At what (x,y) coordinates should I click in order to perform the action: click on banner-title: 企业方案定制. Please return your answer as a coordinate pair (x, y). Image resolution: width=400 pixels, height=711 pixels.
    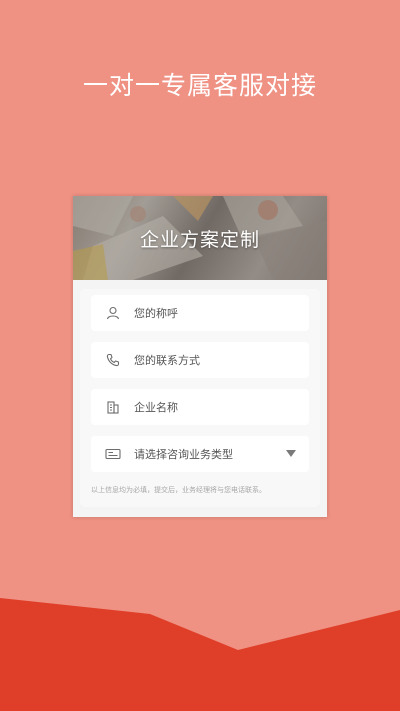
    Looking at the image, I should click on (199, 239).